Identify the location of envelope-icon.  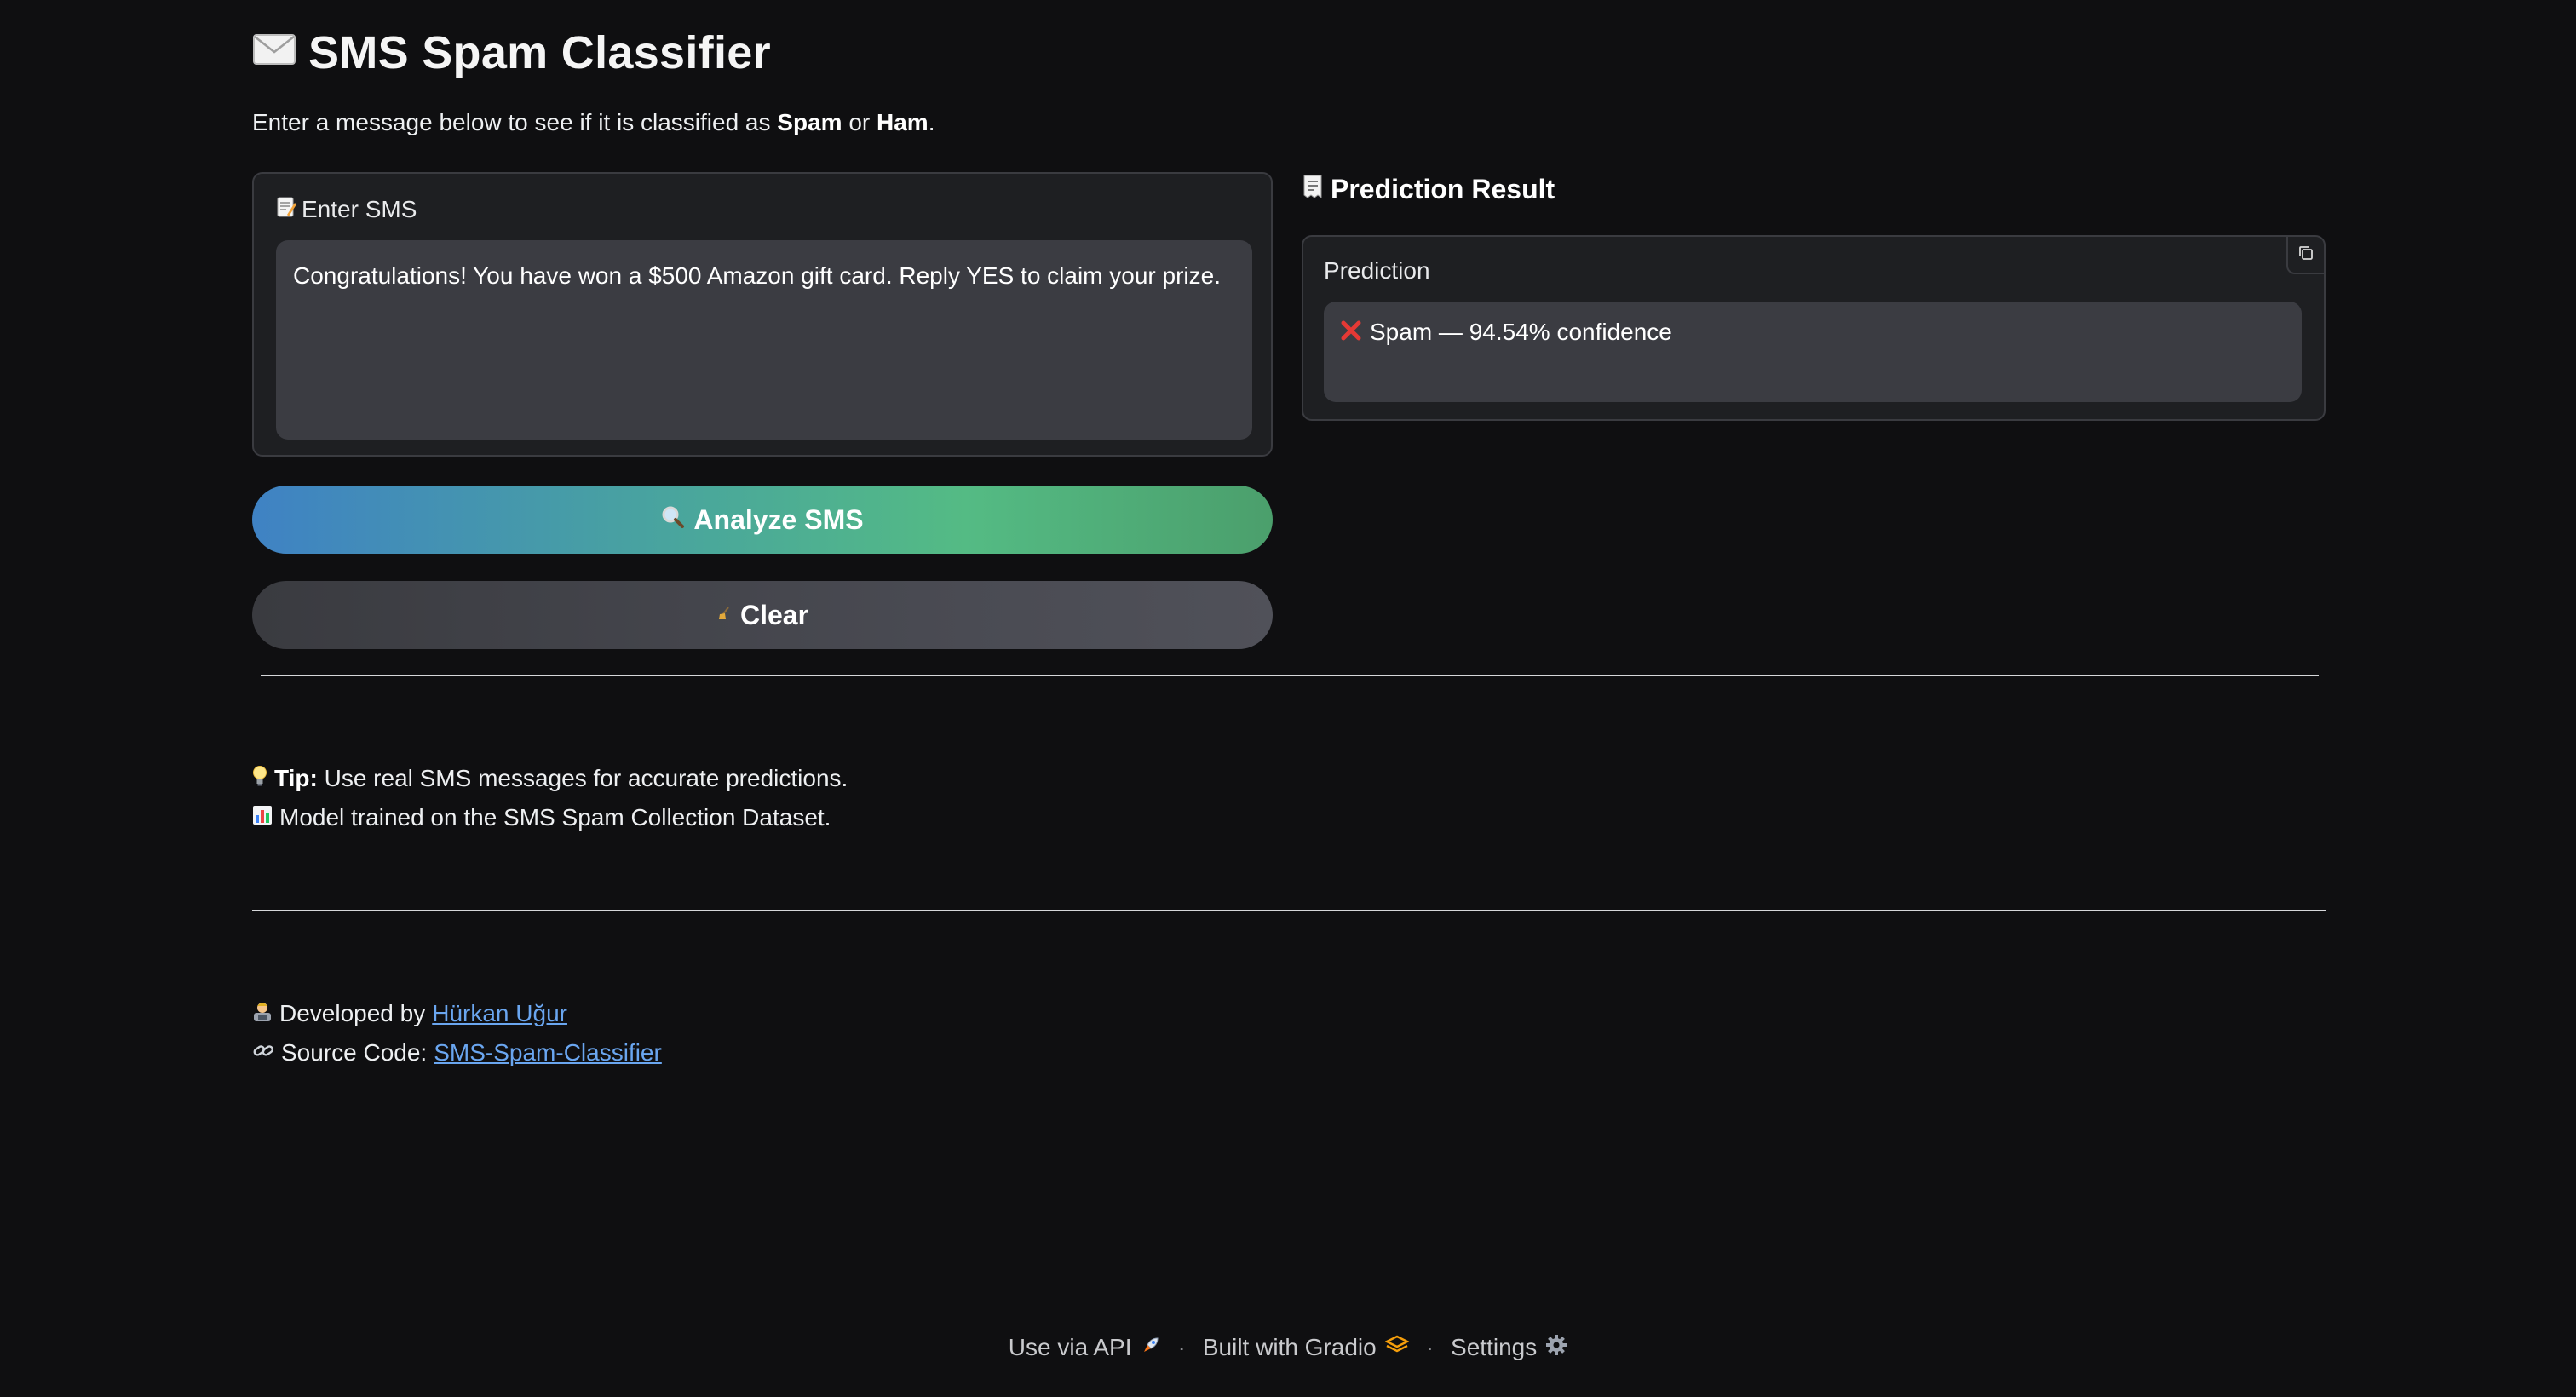
(274, 53).